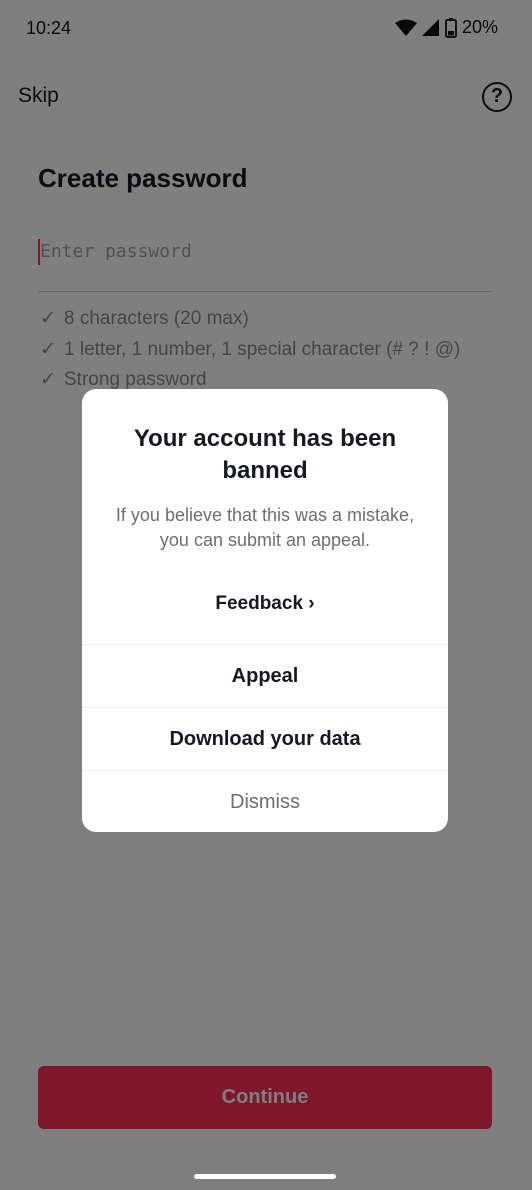  Describe the element at coordinates (265, 1176) in the screenshot. I see `home-indicator` at that location.